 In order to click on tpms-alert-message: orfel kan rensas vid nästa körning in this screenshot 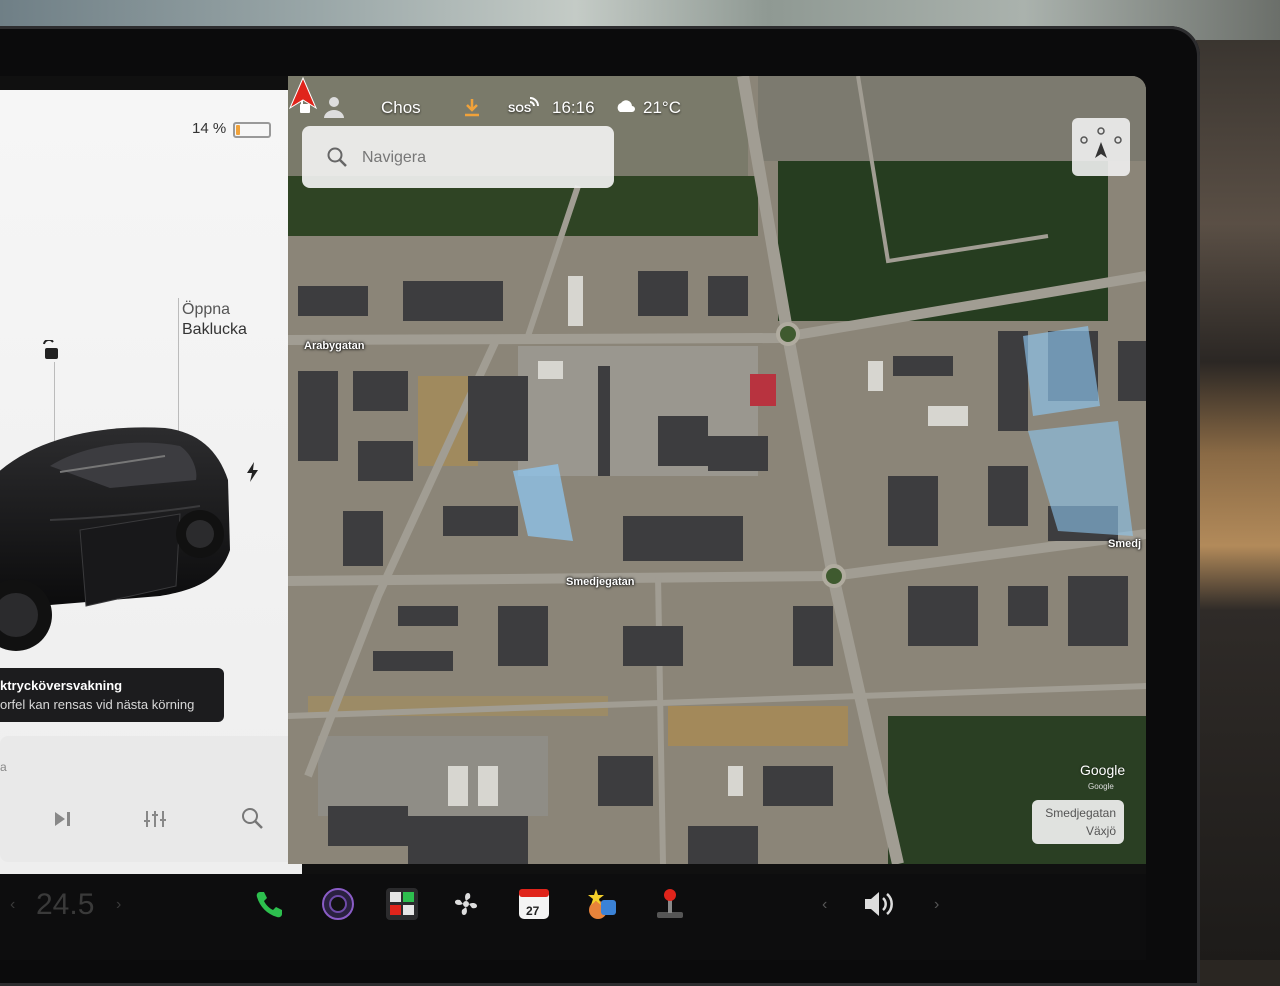, I will do `click(97, 704)`.